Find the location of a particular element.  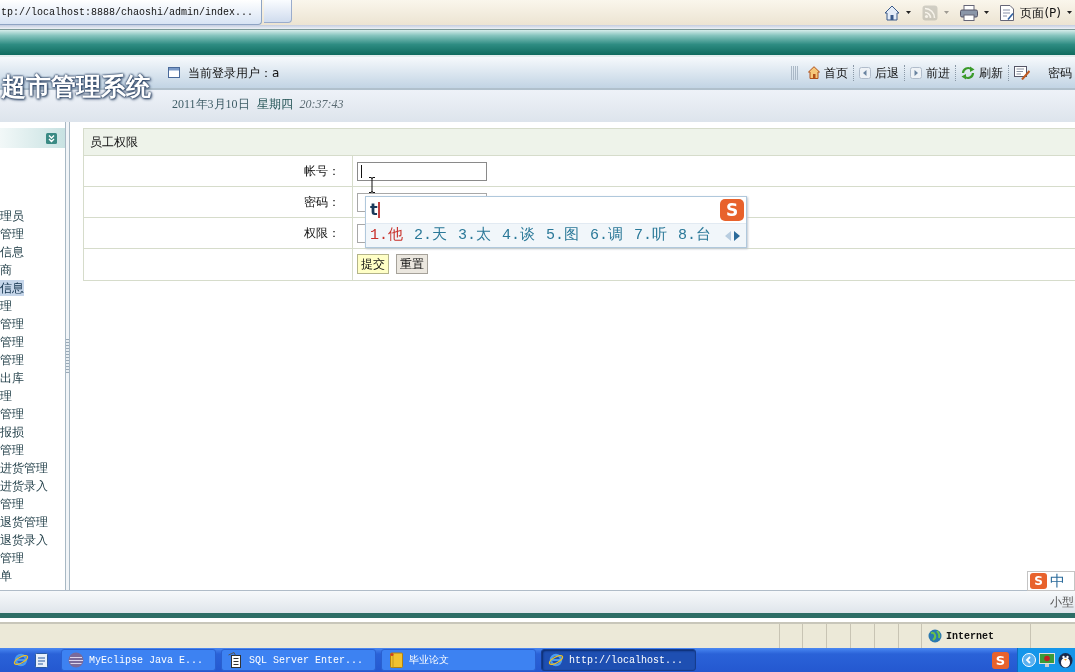

document-icon is located at coordinates (41, 660).